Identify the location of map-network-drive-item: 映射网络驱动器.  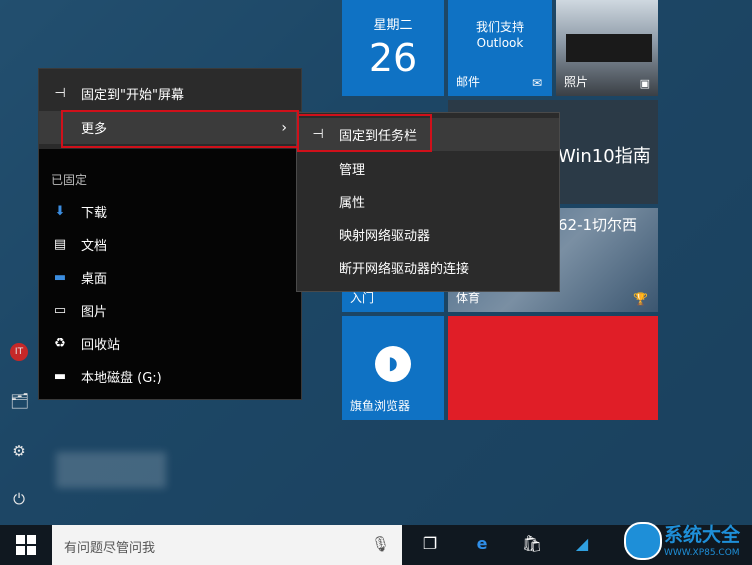
(428, 234).